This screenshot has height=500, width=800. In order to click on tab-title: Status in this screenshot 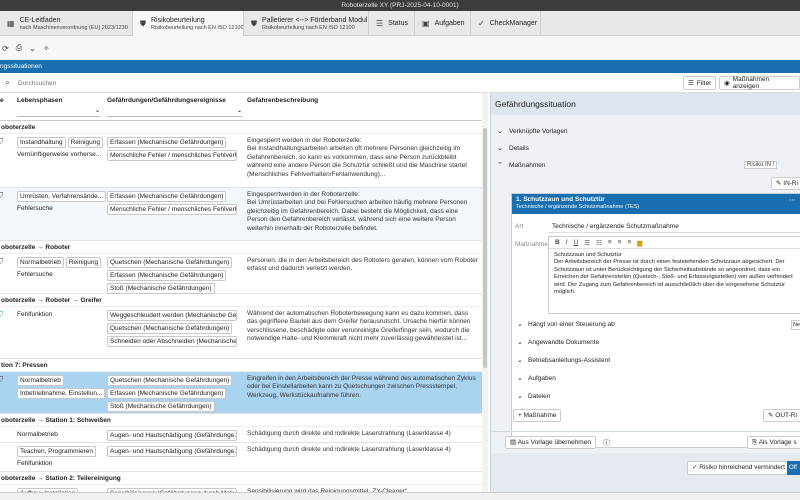, I will do `click(398, 23)`.